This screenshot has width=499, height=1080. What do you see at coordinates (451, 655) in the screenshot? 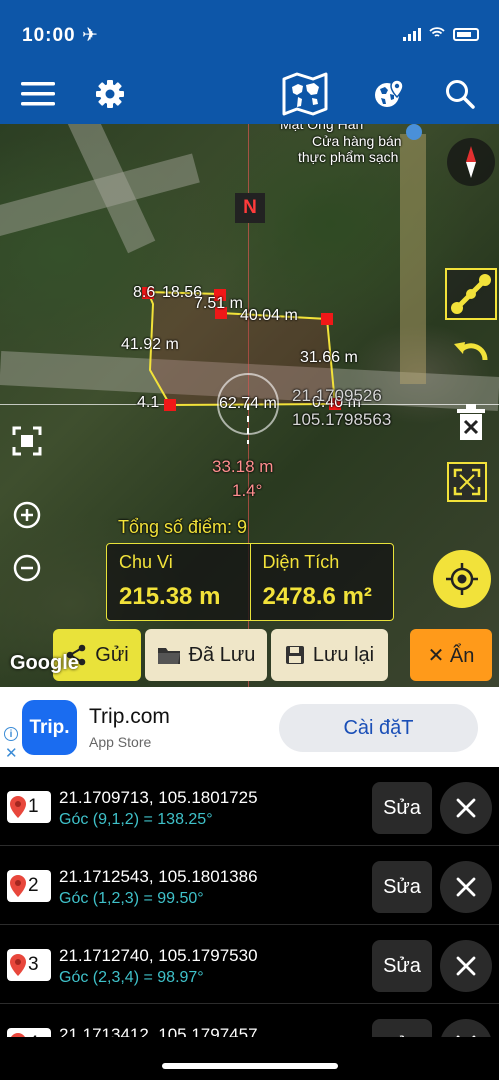
I see `hide-button: ✕ Ẩn` at bounding box center [451, 655].